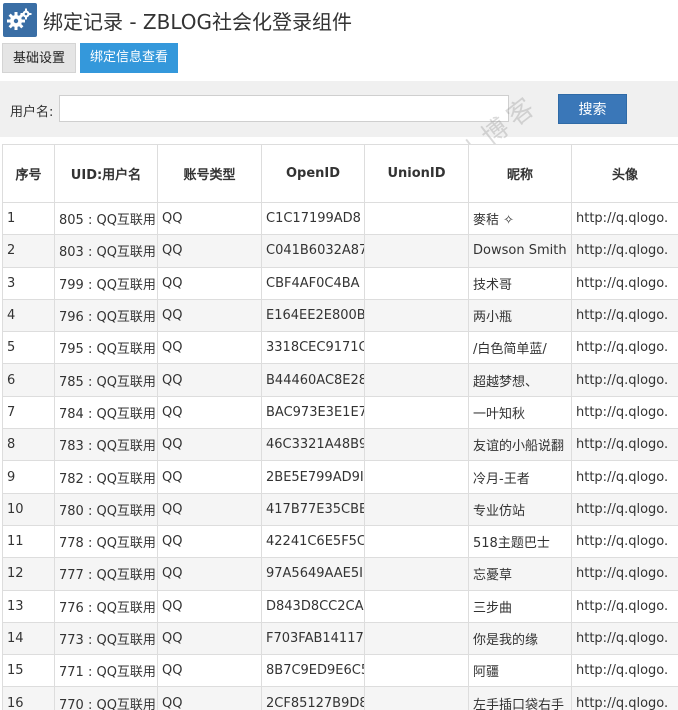  What do you see at coordinates (106, 574) in the screenshot?
I see `cell-uid: 777 : QQ互联用` at bounding box center [106, 574].